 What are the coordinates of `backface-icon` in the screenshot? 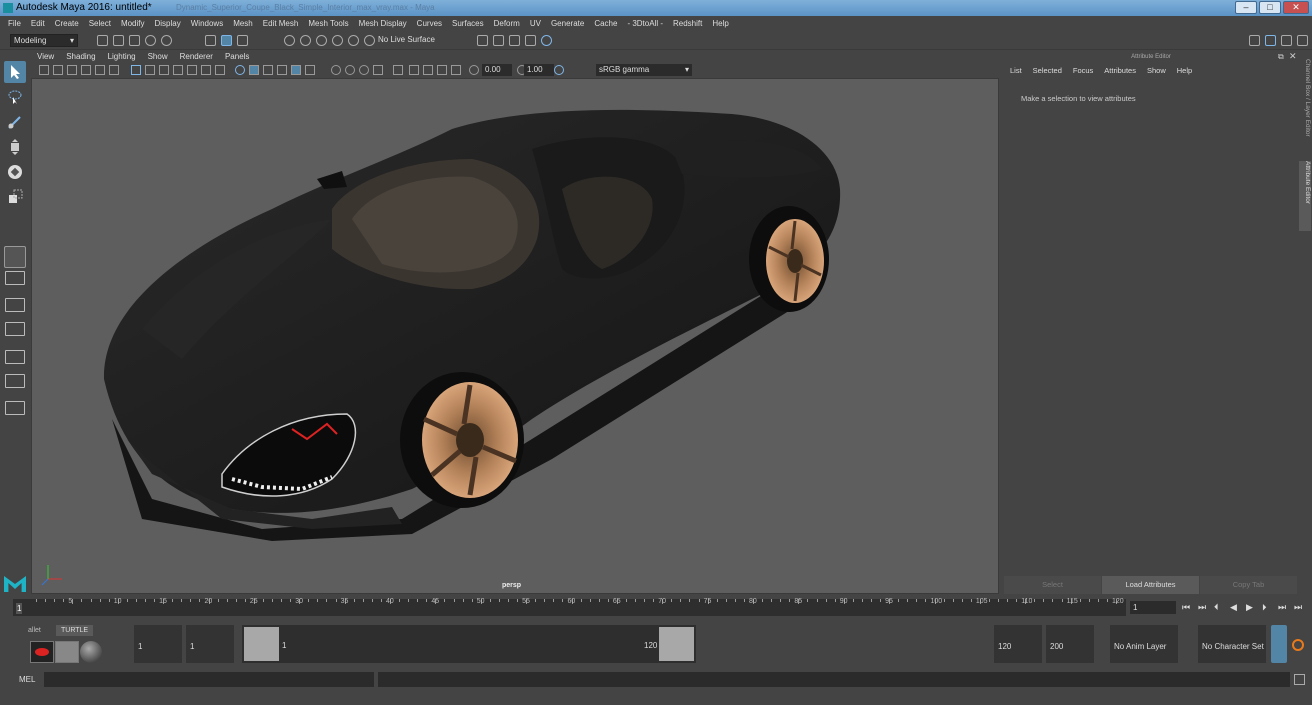 It's located at (456, 70).